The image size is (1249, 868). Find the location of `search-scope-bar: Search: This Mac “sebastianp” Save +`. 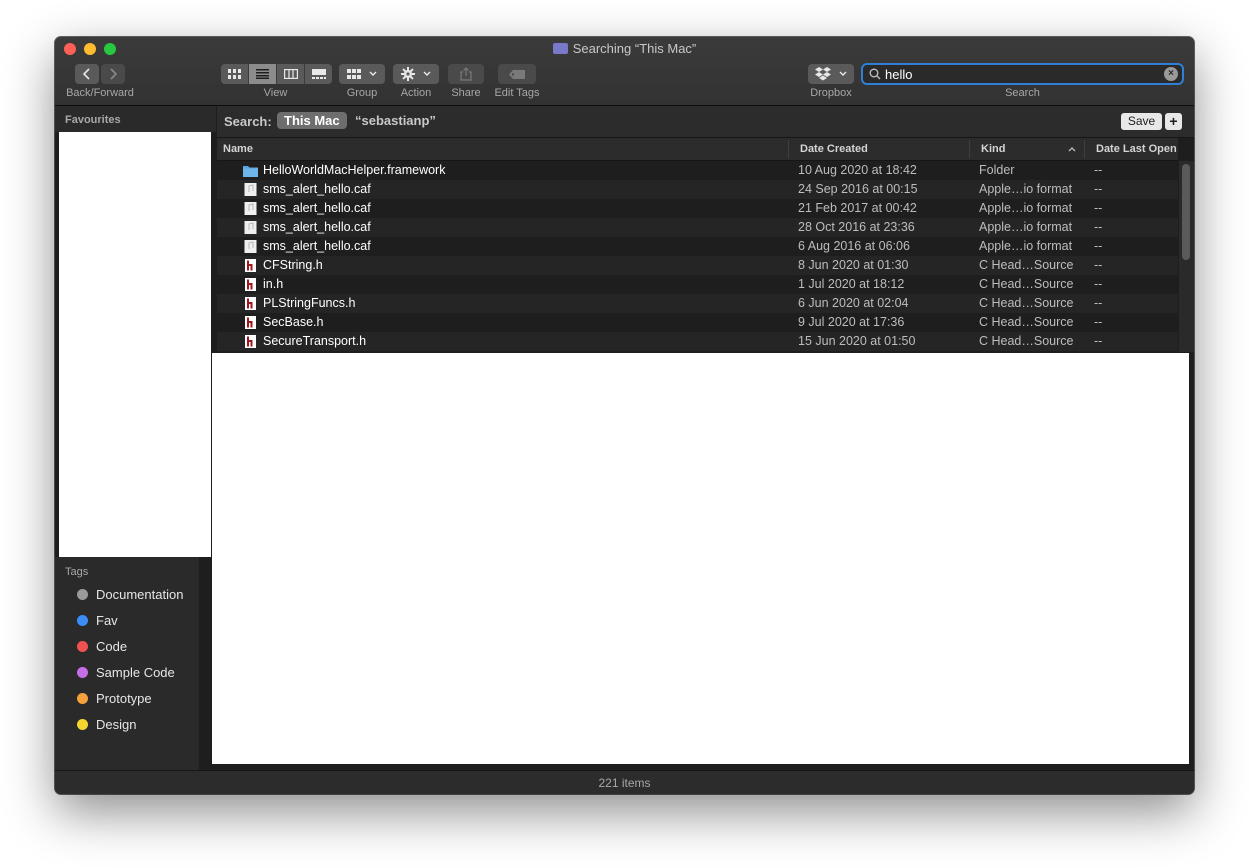

search-scope-bar: Search: This Mac “sebastianp” Save + is located at coordinates (705, 122).